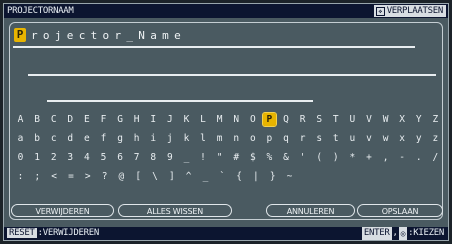 This screenshot has width=452, height=244. What do you see at coordinates (186, 138) in the screenshot?
I see `keyboard-key: k` at bounding box center [186, 138].